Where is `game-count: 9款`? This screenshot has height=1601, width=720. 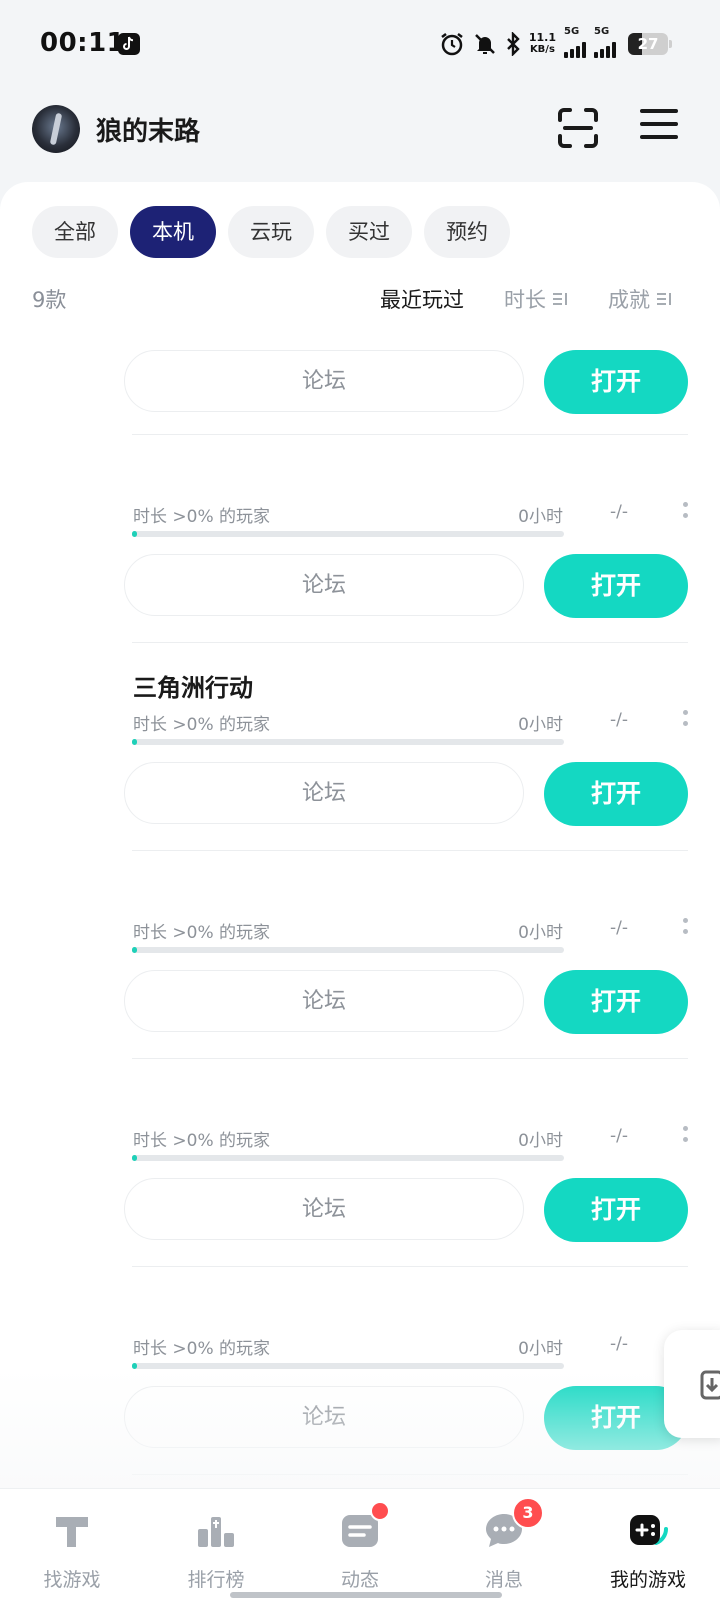 game-count: 9款 is located at coordinates (49, 300).